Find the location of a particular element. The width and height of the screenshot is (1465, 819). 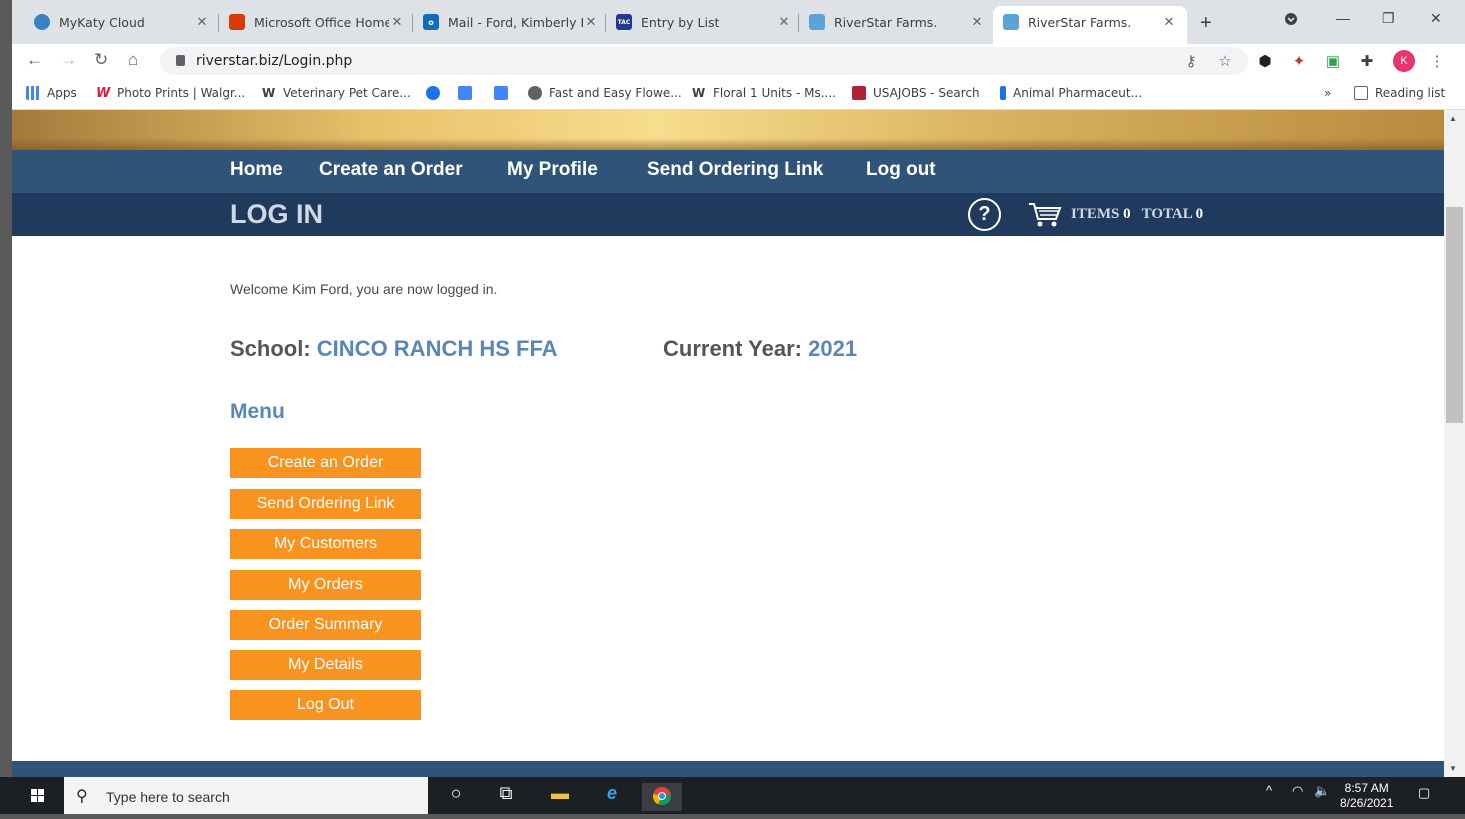

address-bar: riverstar.biz/Login.php is located at coordinates (704, 61).